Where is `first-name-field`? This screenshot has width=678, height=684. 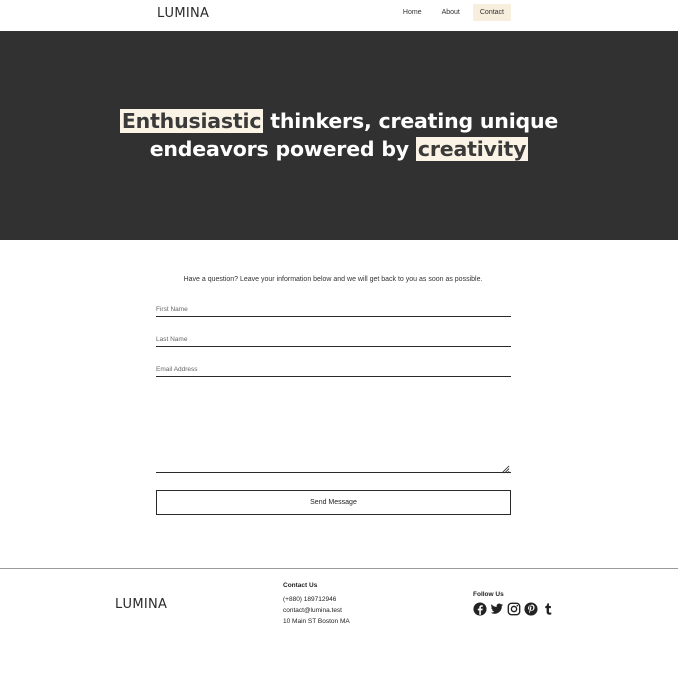
first-name-field is located at coordinates (333, 307).